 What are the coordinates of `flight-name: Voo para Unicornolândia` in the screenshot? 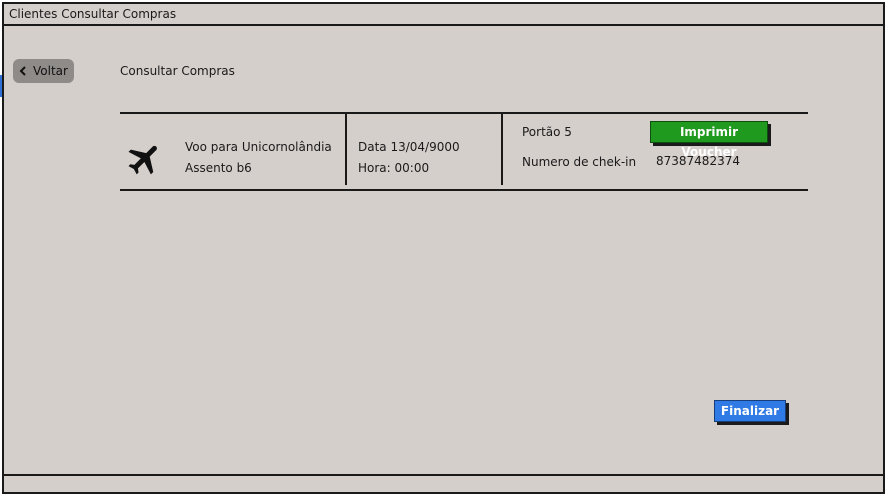 It's located at (258, 147).